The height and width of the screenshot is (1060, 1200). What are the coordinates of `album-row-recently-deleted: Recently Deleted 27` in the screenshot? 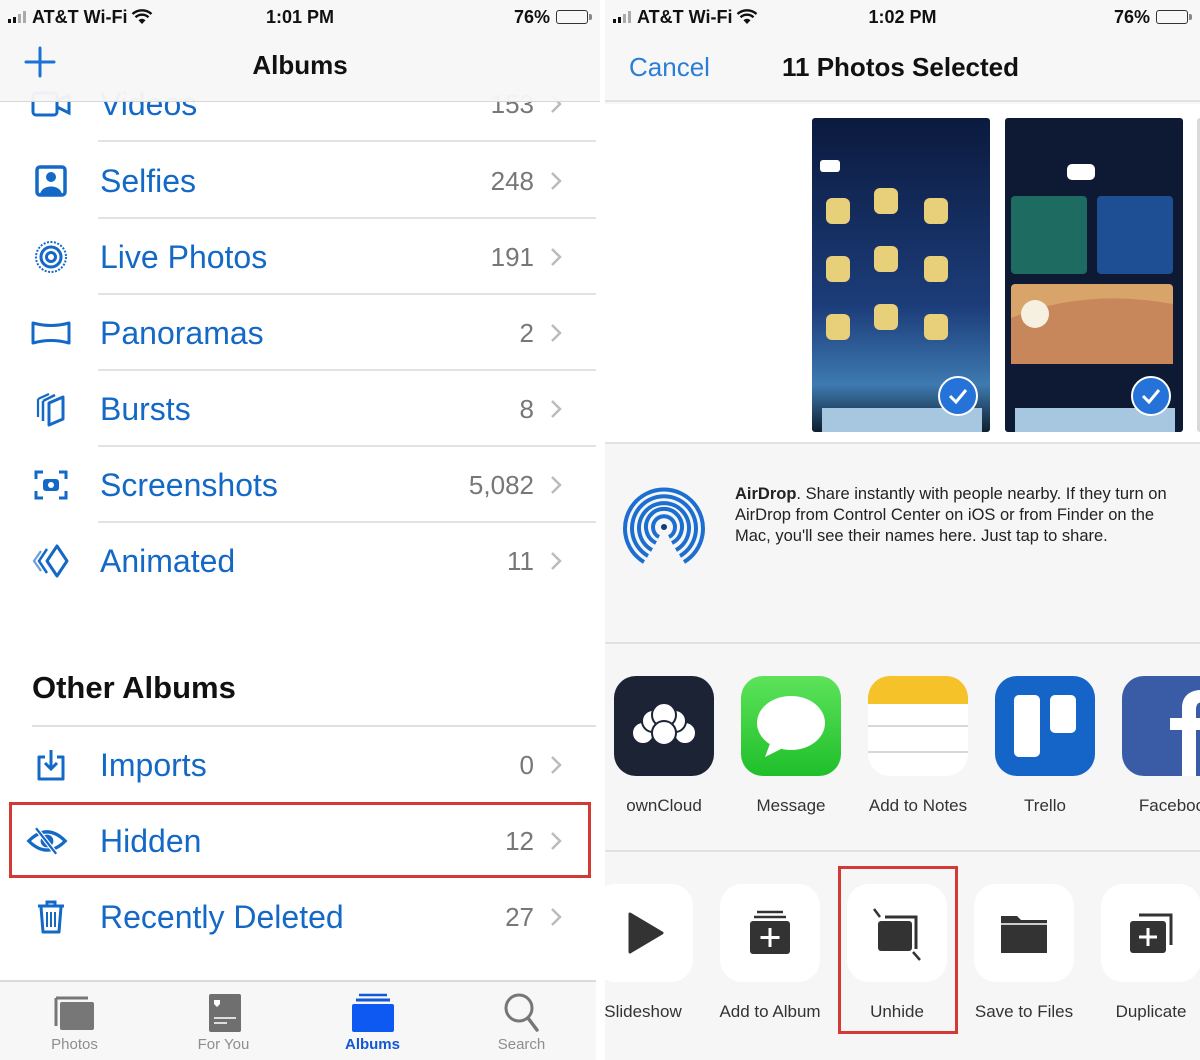 It's located at (298, 917).